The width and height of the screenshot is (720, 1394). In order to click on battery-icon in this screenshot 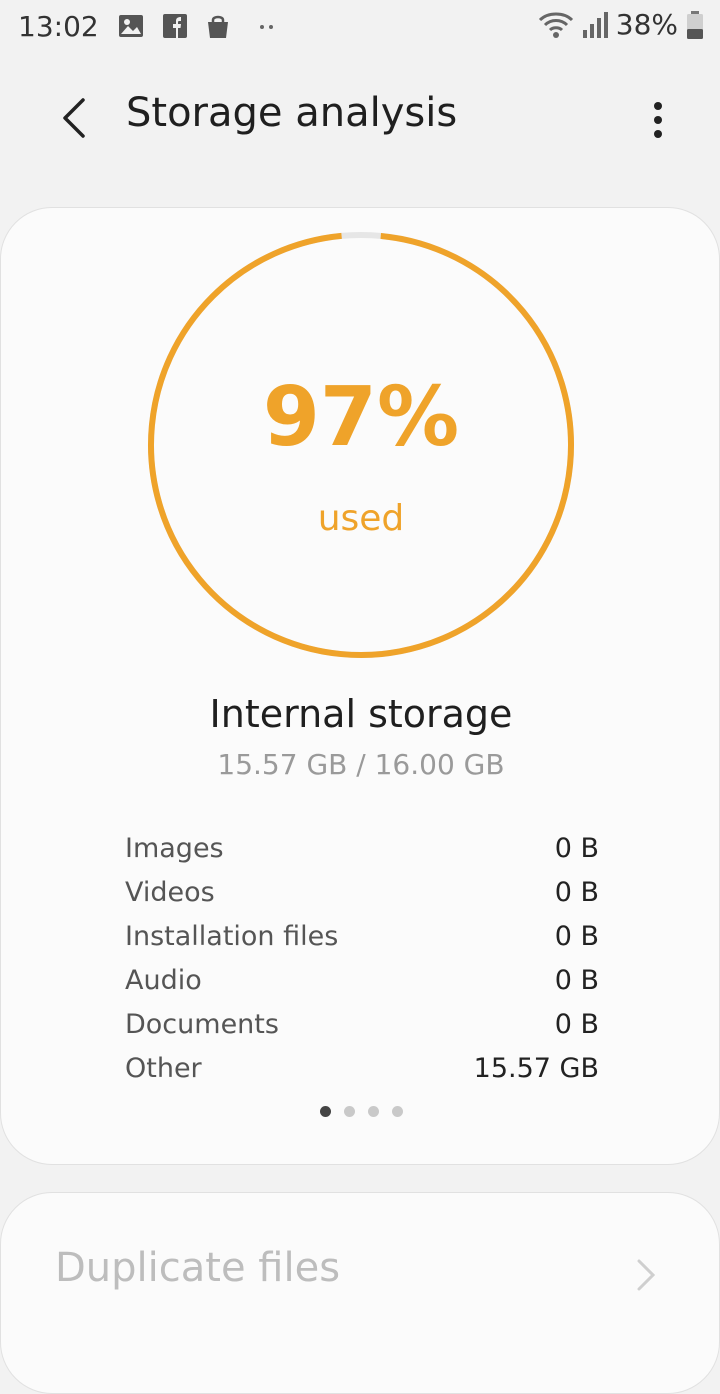, I will do `click(695, 24)`.